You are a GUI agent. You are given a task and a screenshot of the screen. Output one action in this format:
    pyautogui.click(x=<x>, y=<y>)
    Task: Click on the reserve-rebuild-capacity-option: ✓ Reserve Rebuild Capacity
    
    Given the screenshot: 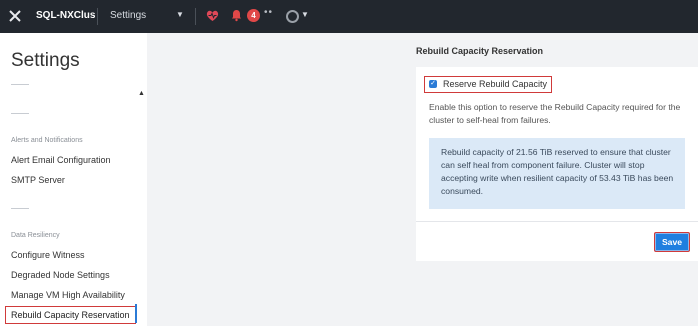 What is the action you would take?
    pyautogui.click(x=488, y=84)
    